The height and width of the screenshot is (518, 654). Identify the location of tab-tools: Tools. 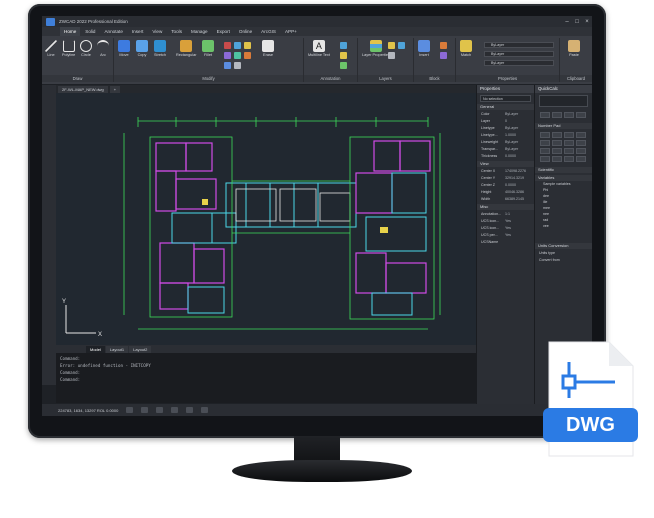
(176, 31).